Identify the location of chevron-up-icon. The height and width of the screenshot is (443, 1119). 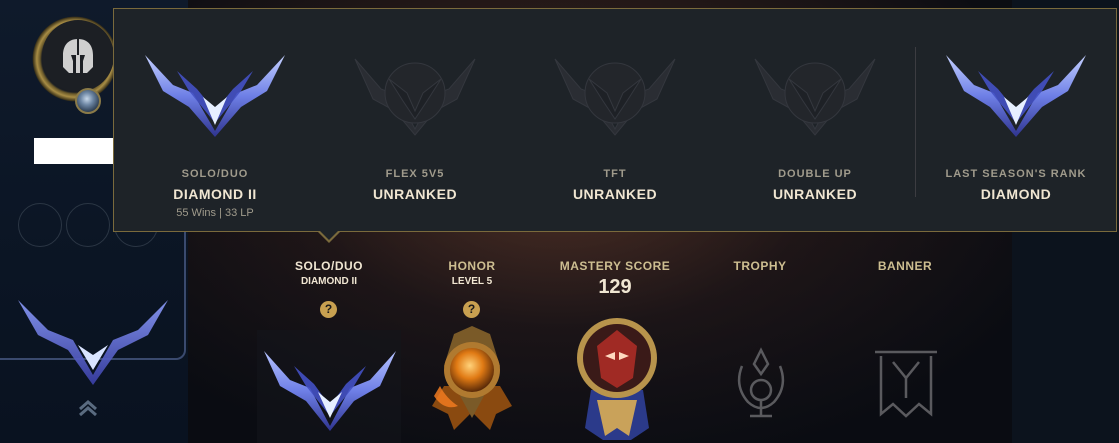
(88, 408).